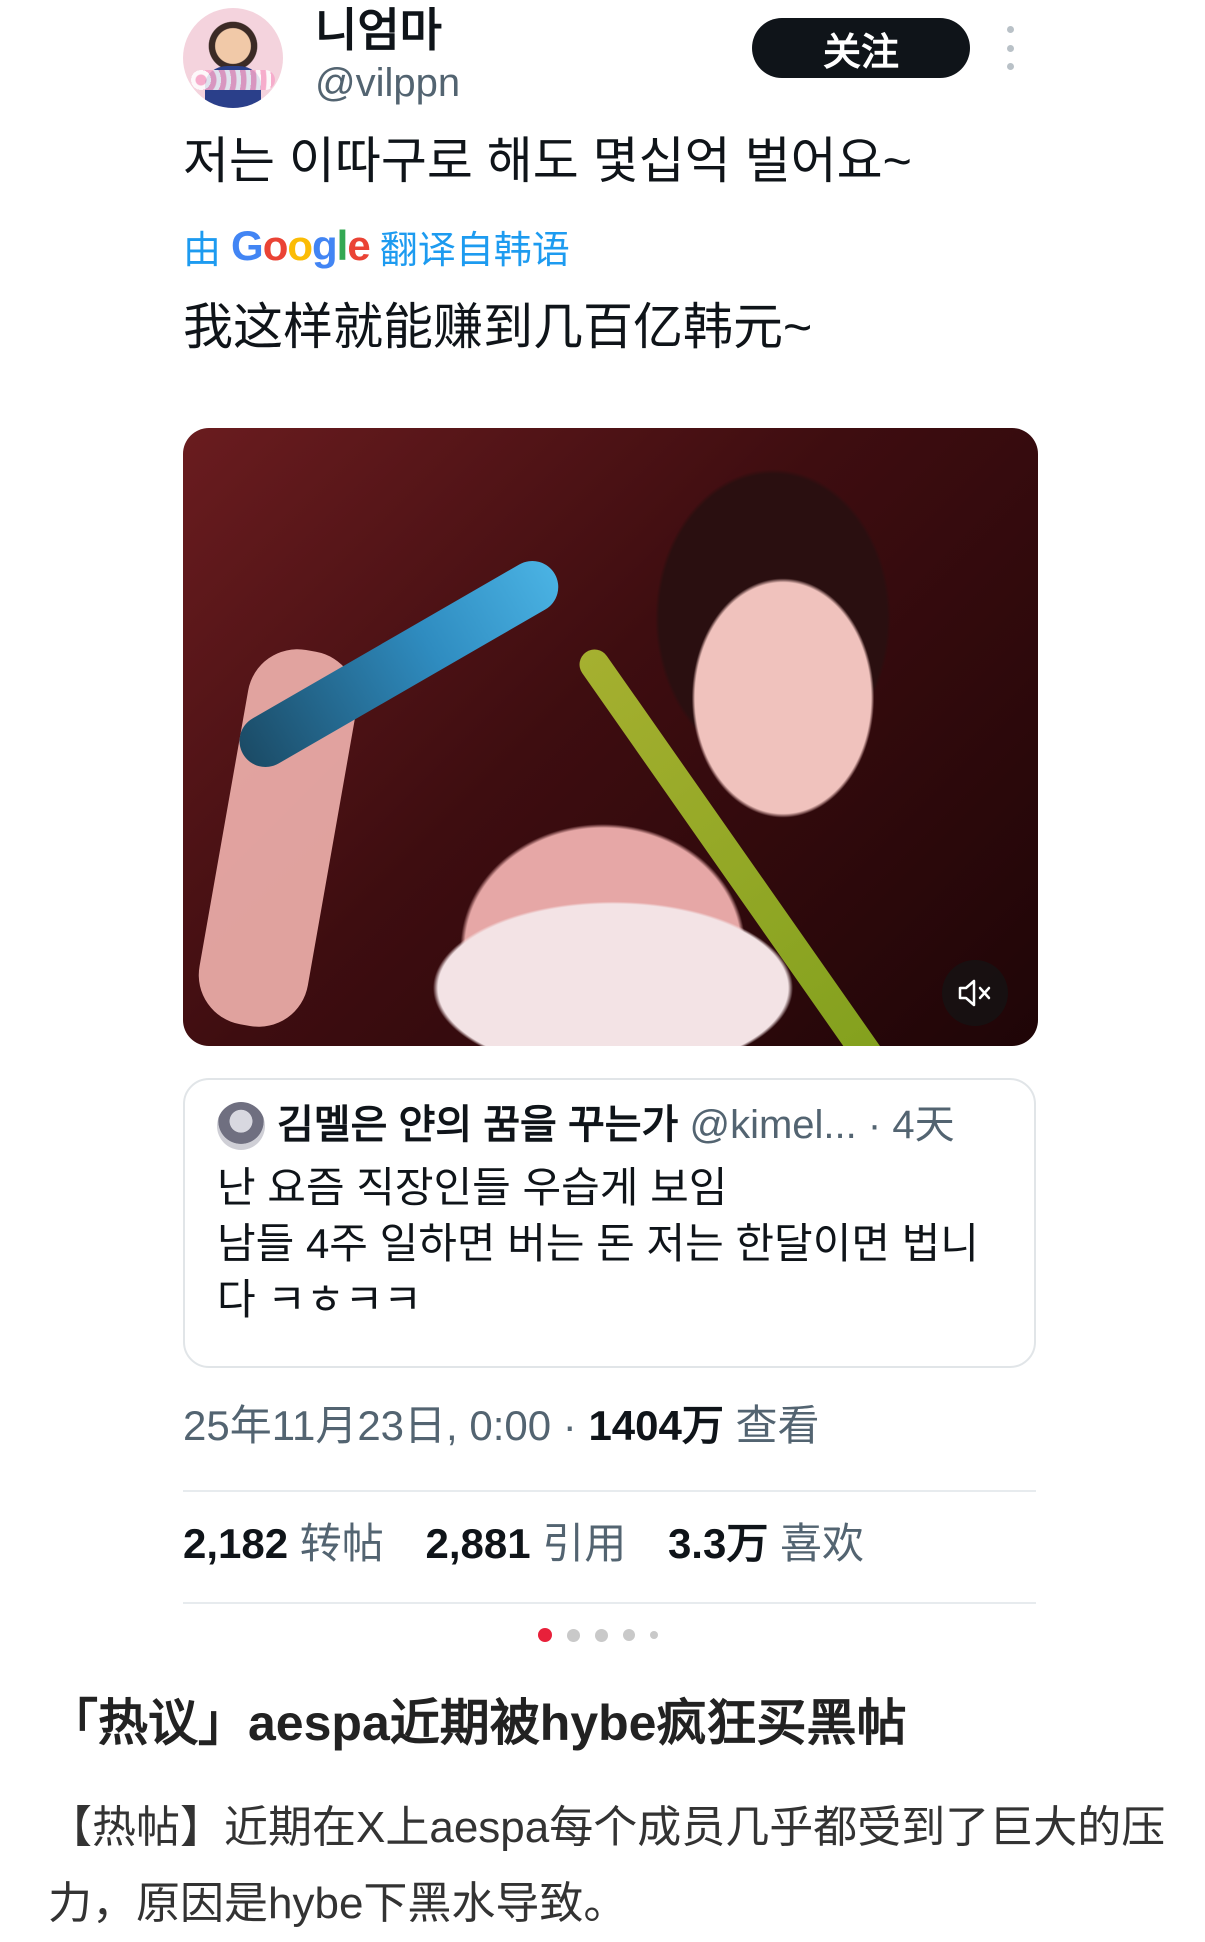 This screenshot has height=1942, width=1205. I want to click on avatar, so click(233, 58).